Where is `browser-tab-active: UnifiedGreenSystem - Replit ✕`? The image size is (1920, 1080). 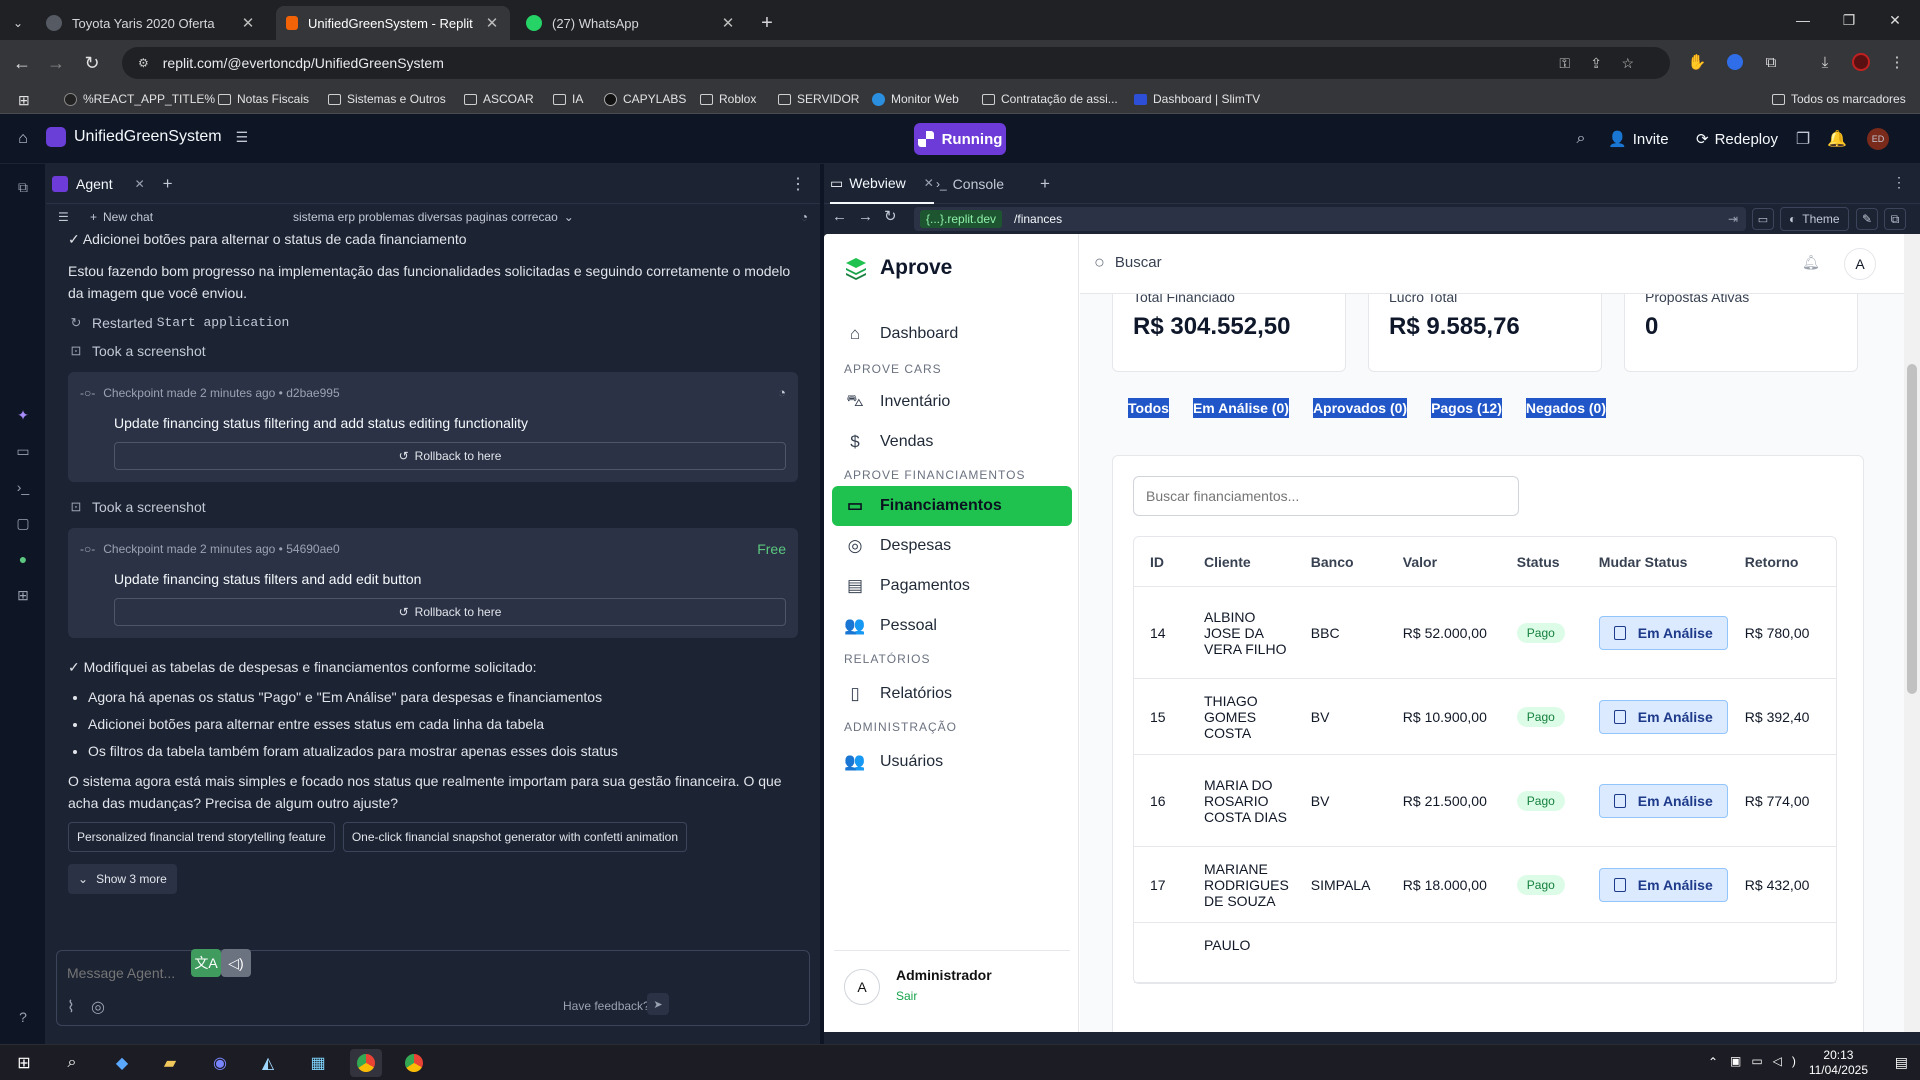
browser-tab-active: UnifiedGreenSystem - Replit ✕ is located at coordinates (393, 23).